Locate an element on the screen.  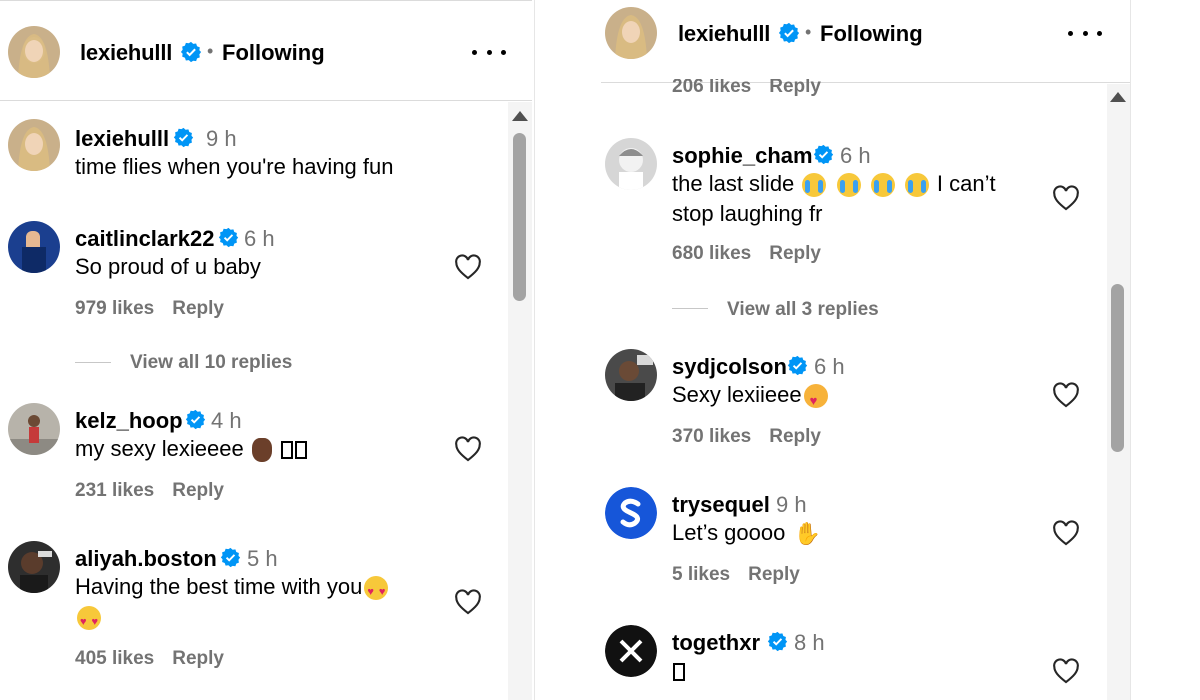
like-count: 405 likes is located at coordinates (114, 658).